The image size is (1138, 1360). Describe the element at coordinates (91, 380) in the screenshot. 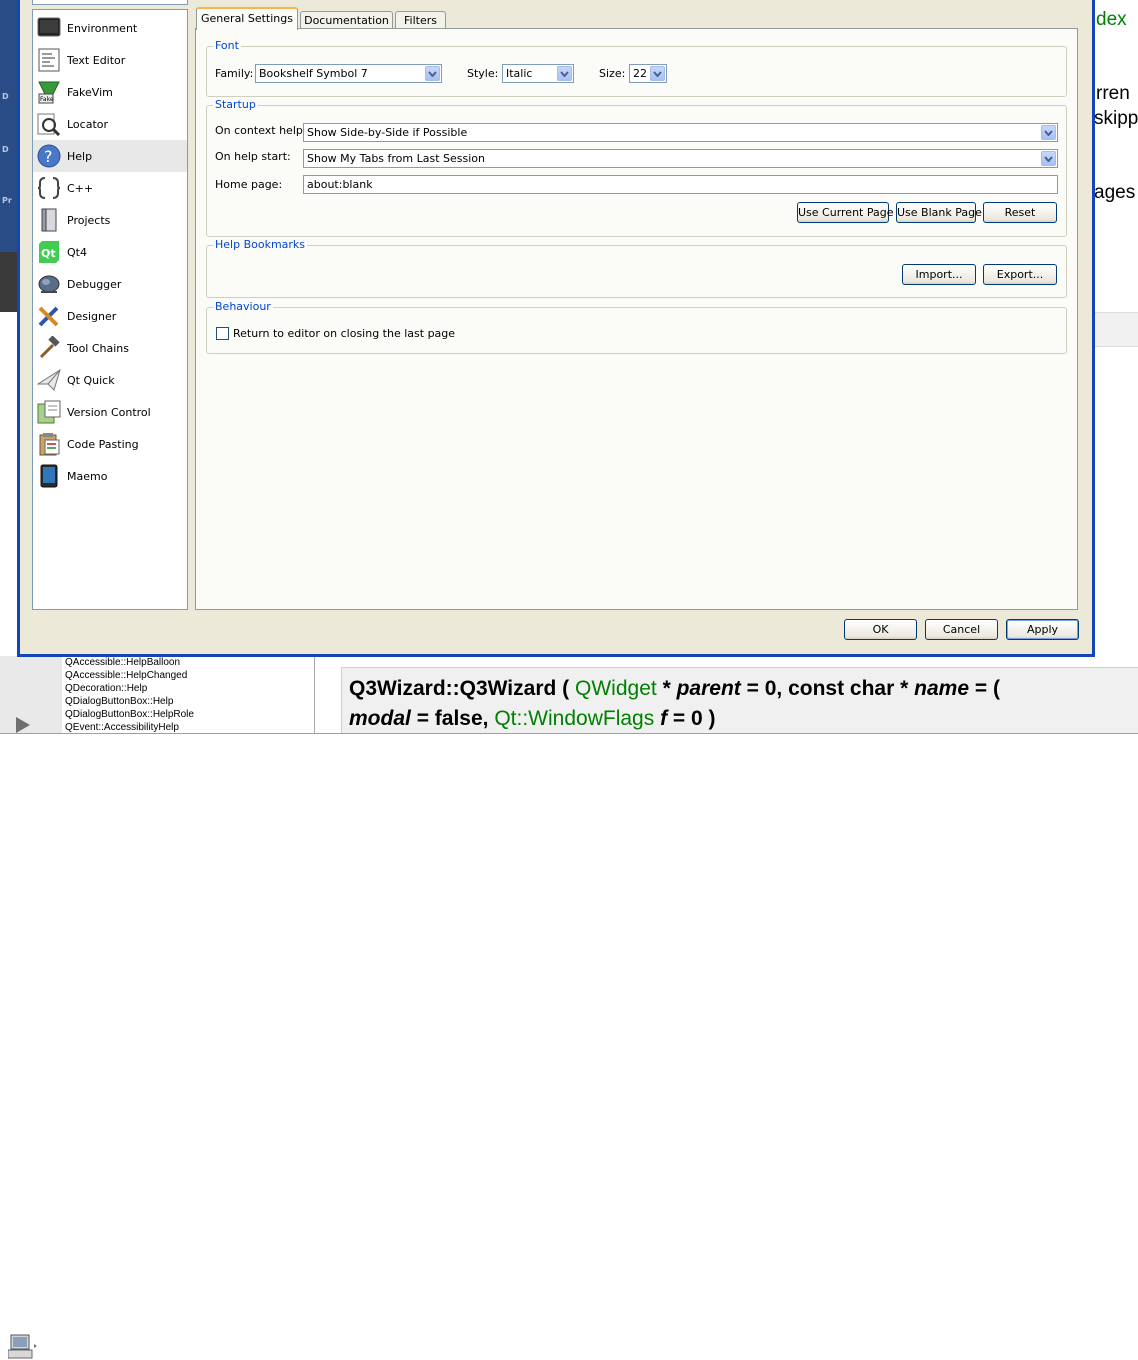

I see `category-label: Qt Quick` at that location.